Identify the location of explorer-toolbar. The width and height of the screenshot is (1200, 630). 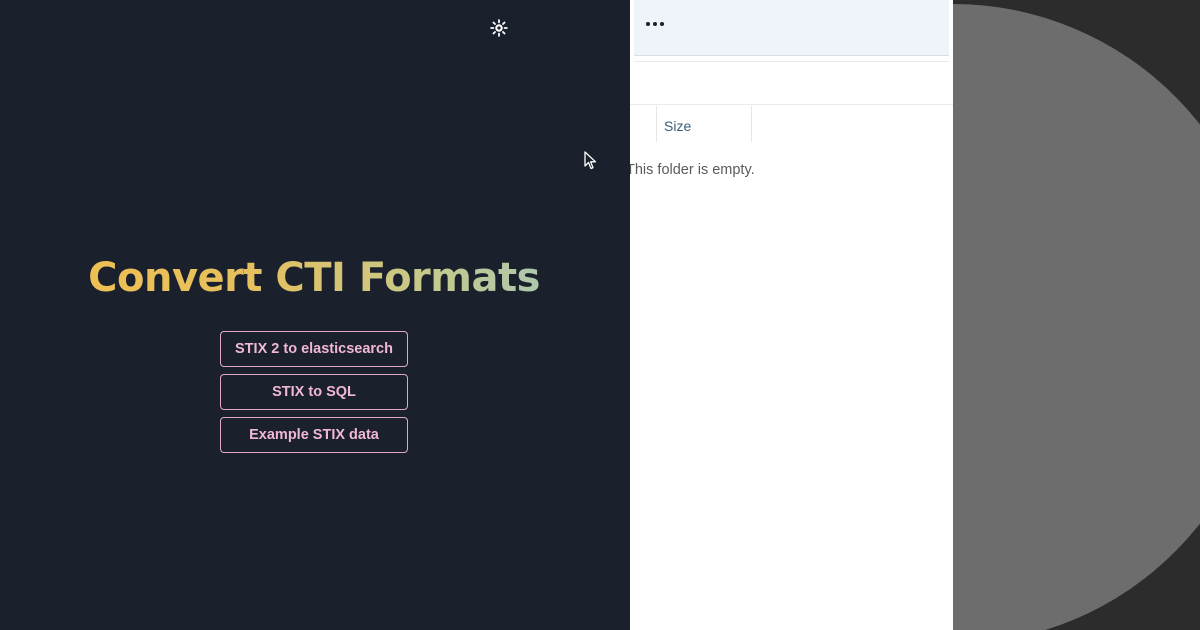
(791, 28).